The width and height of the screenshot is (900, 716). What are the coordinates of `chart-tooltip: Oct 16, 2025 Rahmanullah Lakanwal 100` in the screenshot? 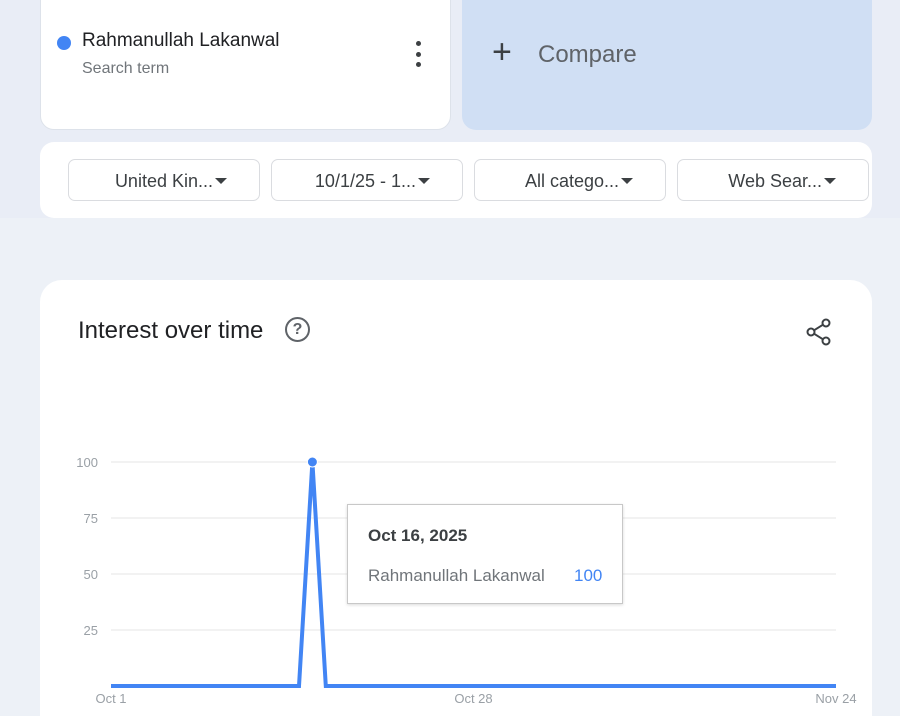 It's located at (485, 554).